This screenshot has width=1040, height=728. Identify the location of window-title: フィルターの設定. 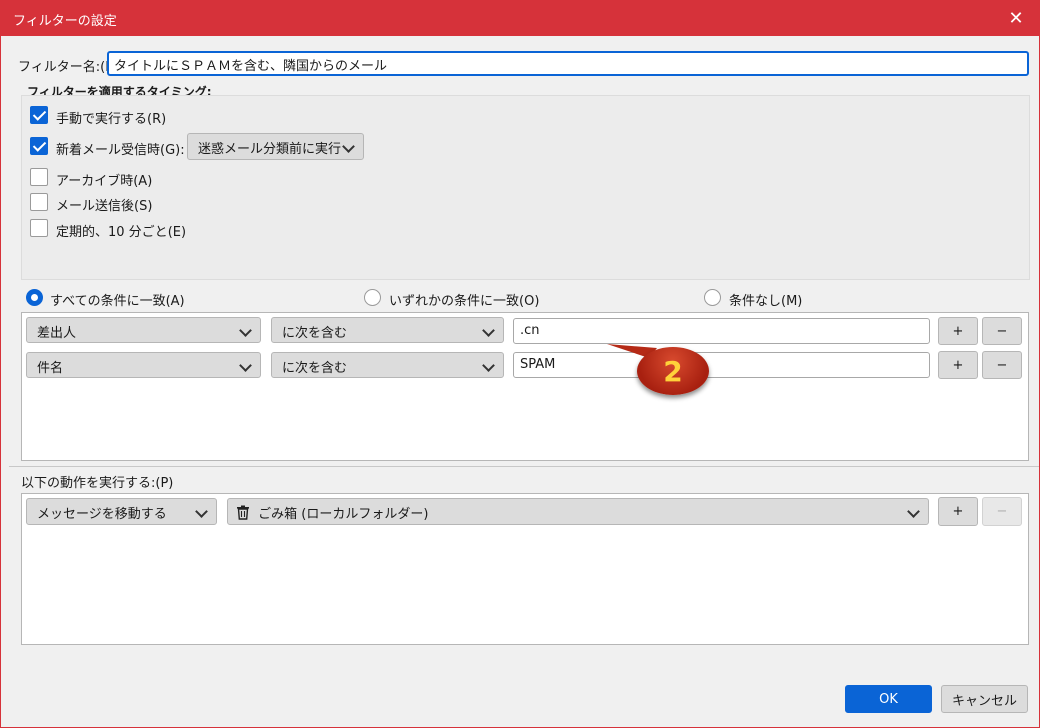
(65, 21).